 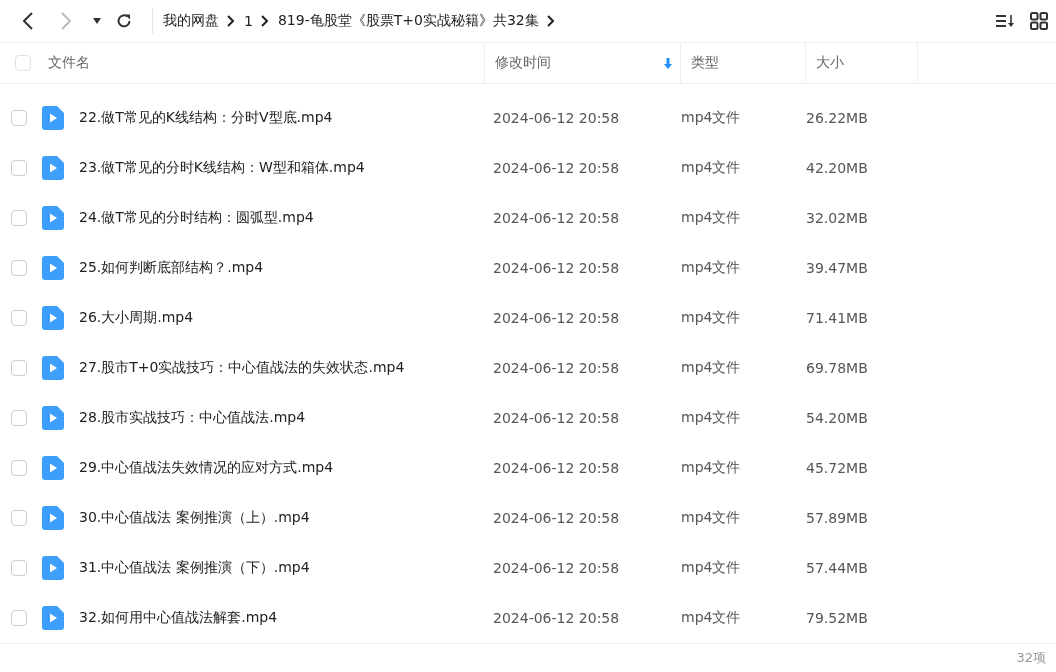 What do you see at coordinates (837, 118) in the screenshot?
I see `file-size: 26.22MB` at bounding box center [837, 118].